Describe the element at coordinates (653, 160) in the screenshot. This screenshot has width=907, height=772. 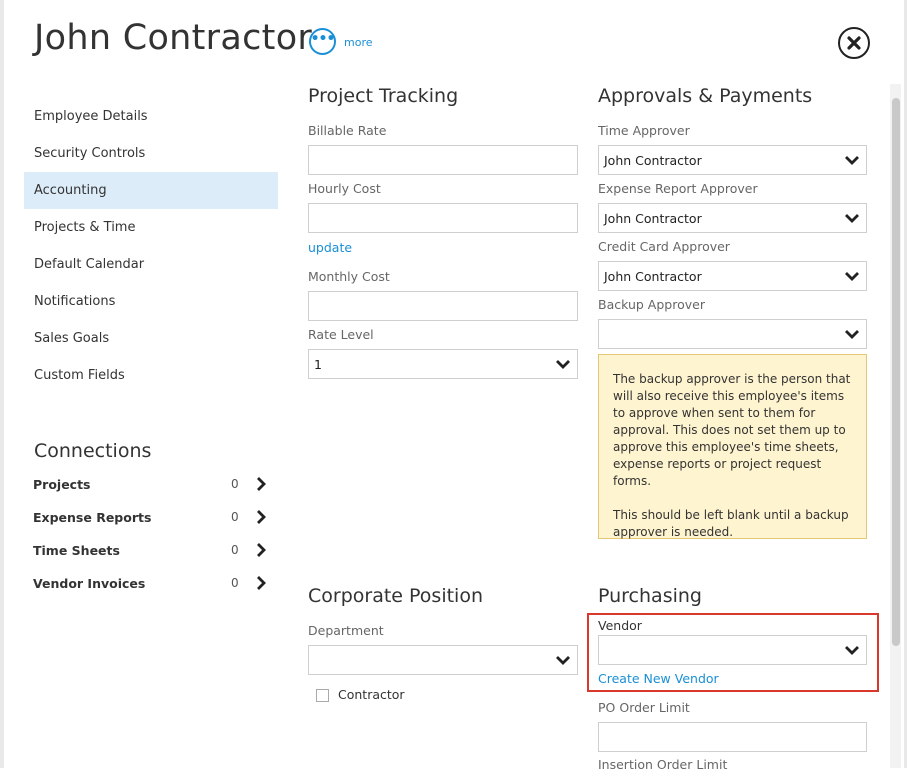
I see `time-approver-value: John Contractor` at that location.